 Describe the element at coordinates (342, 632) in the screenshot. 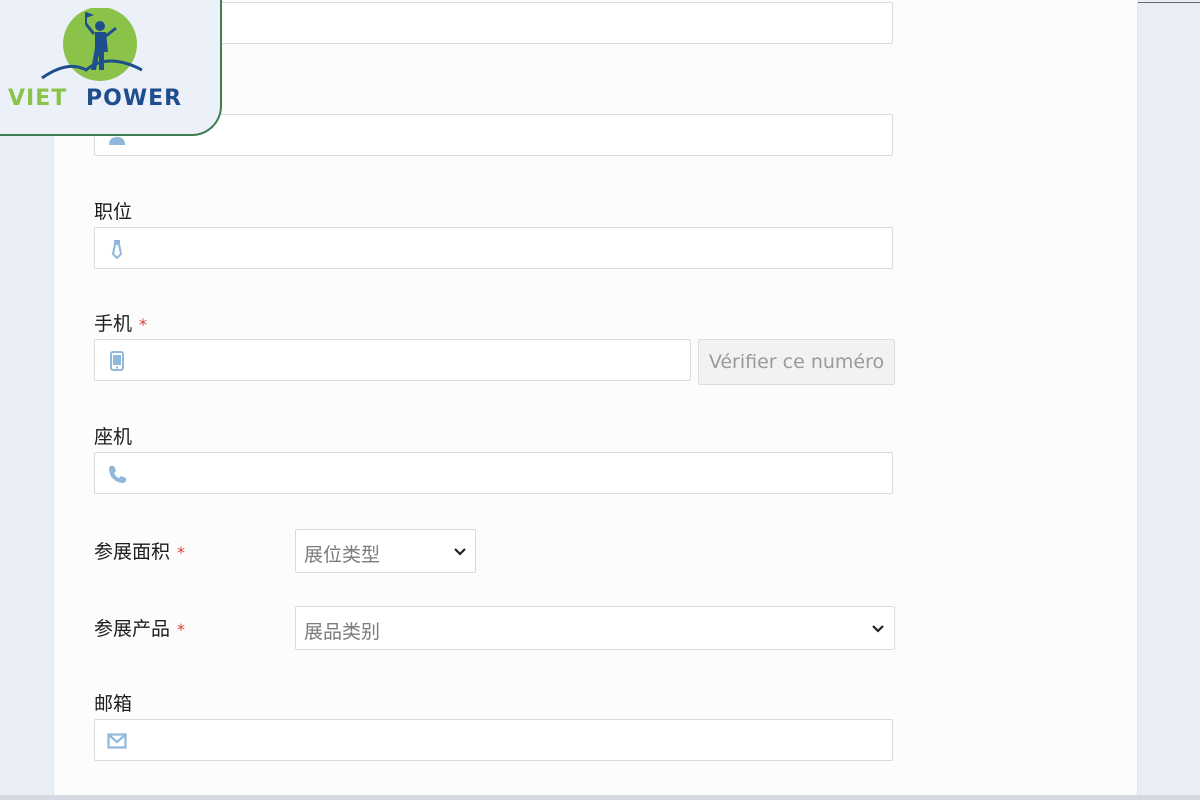

I see `product-category-select-value: 展品类别` at that location.